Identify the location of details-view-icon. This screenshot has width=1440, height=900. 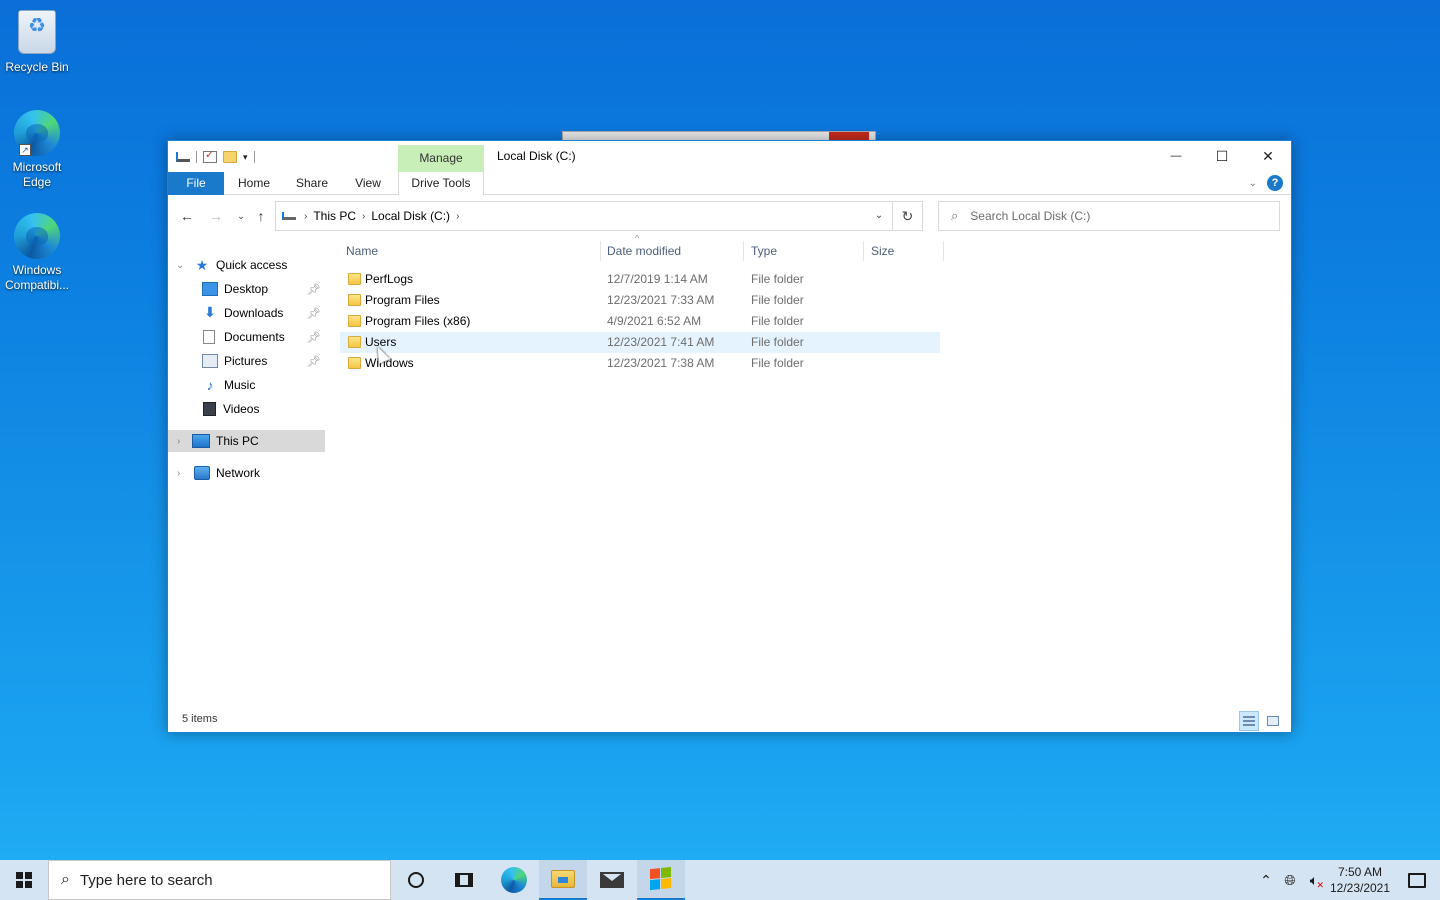
(1249, 721).